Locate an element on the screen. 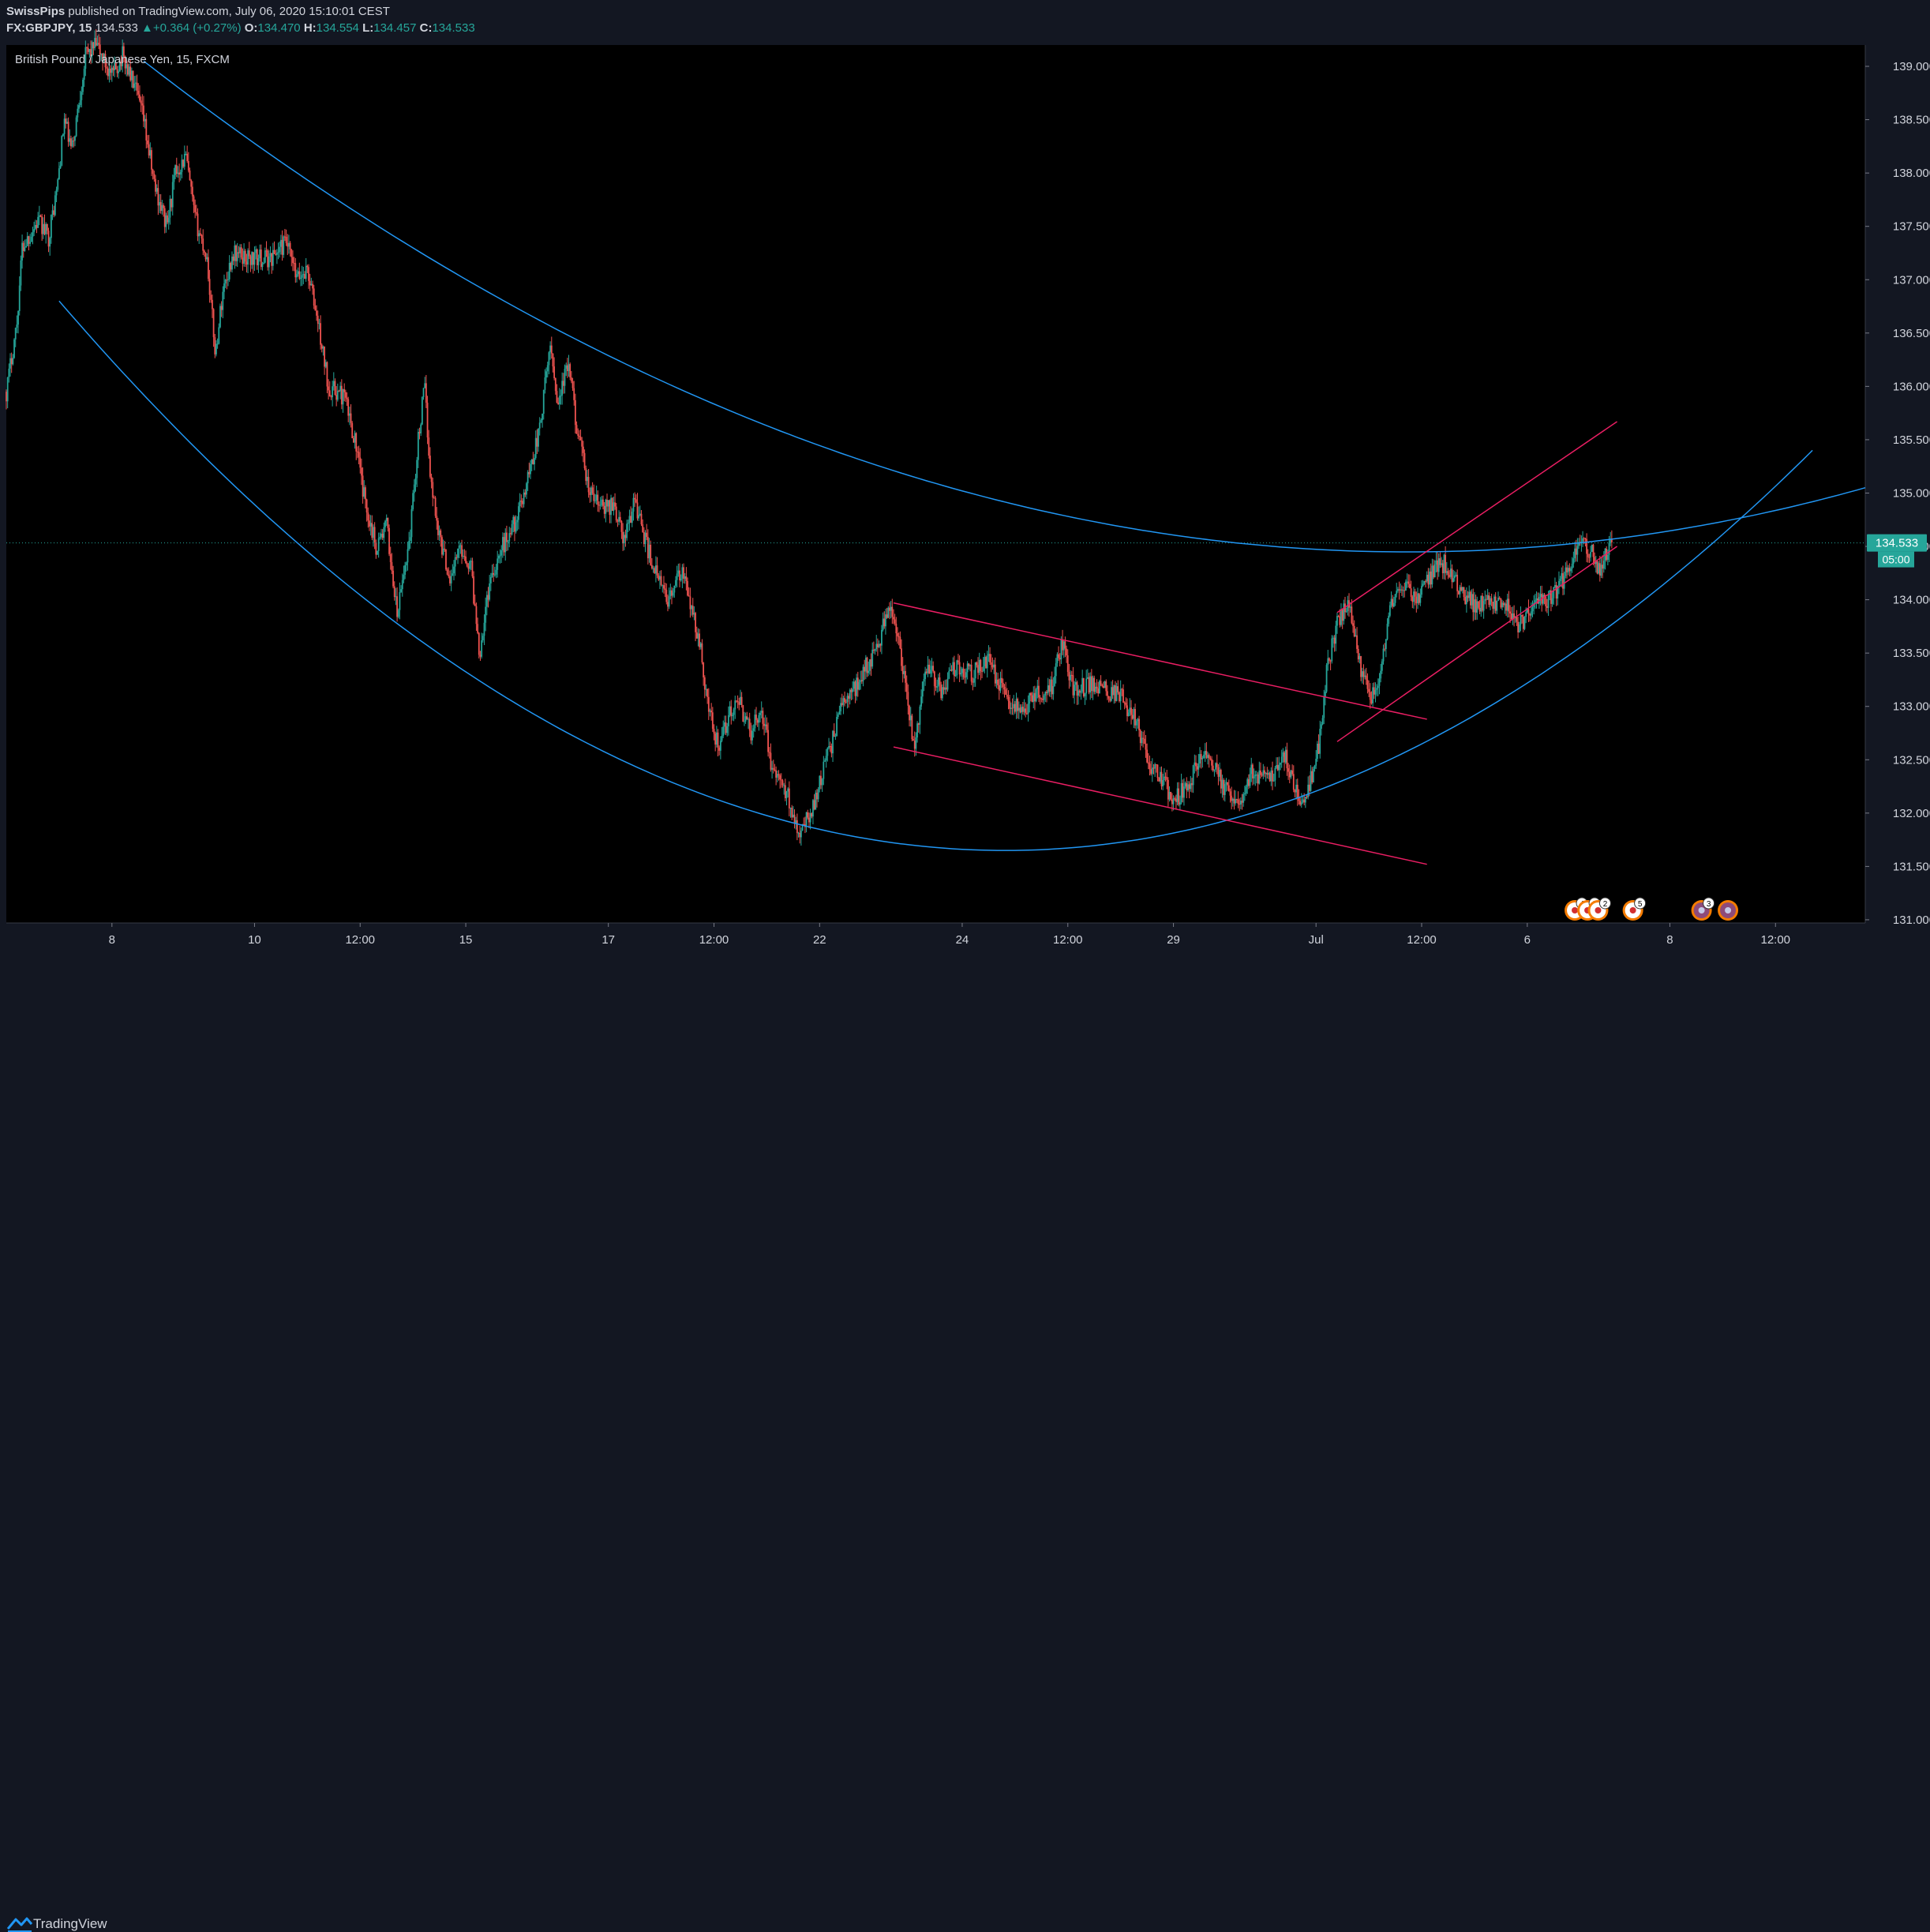 This screenshot has height=1932, width=1930. descending-channel-bottom is located at coordinates (1160, 806).